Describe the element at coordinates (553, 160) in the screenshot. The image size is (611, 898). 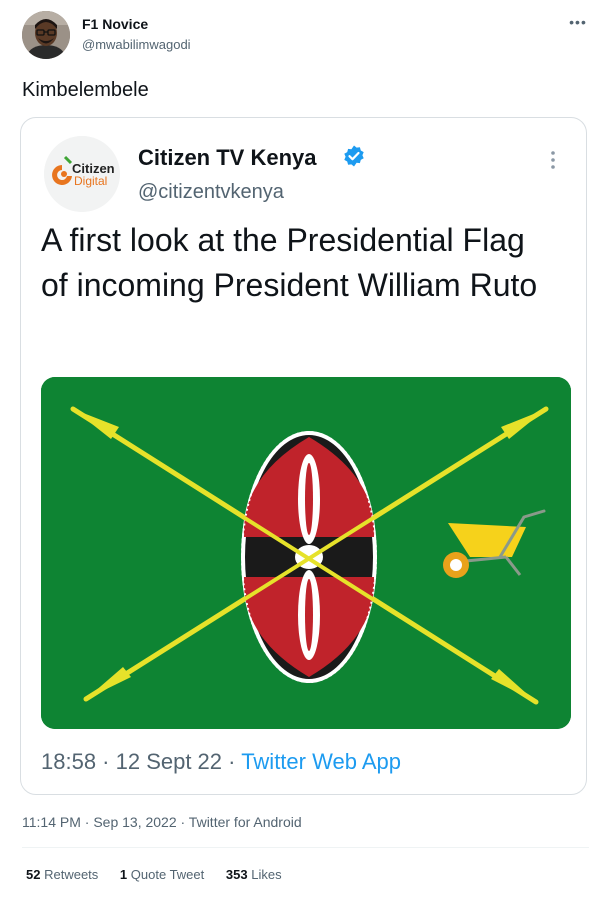
I see `quoted-more-options-icon` at that location.